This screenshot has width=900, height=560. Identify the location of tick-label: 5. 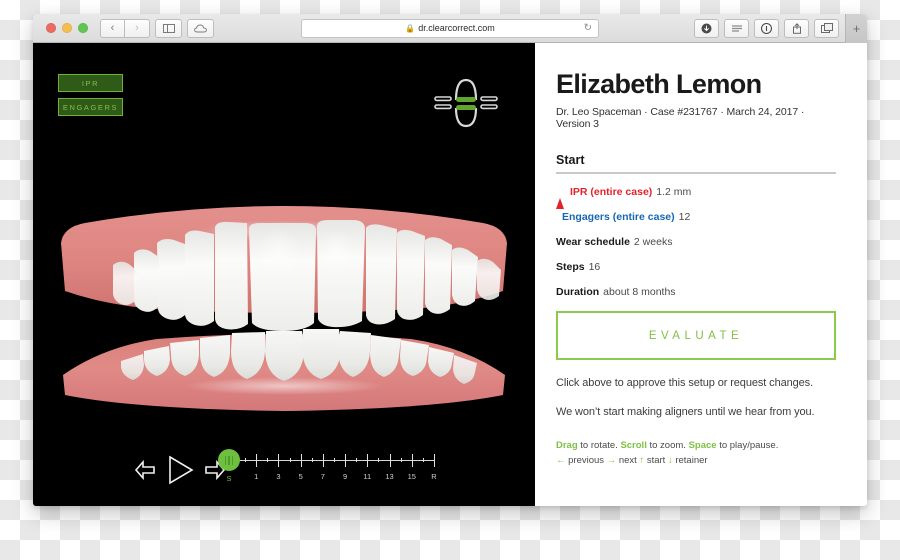
(300, 476).